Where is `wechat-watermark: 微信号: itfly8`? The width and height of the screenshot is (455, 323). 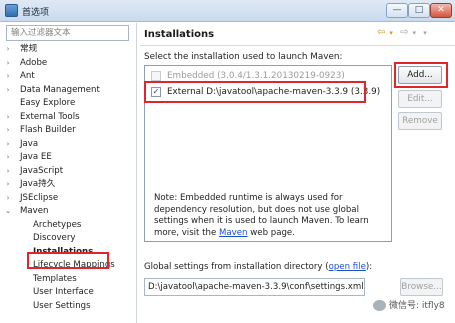 wechat-watermark: 微信号: itfly8 is located at coordinates (409, 306).